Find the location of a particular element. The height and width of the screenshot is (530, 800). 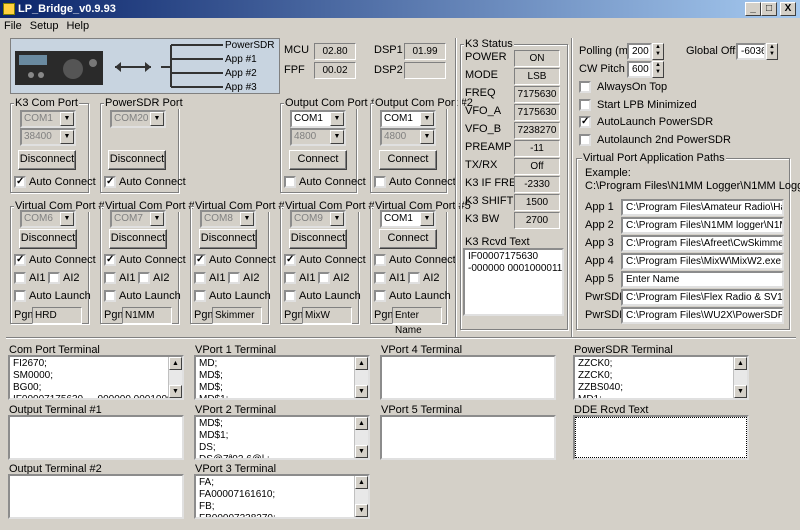

virtual-port-2-select: COM7 ▼ is located at coordinates (138, 219).